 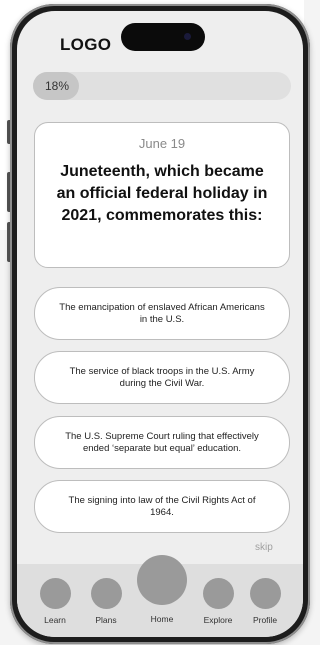 I want to click on profile-icon, so click(x=265, y=593).